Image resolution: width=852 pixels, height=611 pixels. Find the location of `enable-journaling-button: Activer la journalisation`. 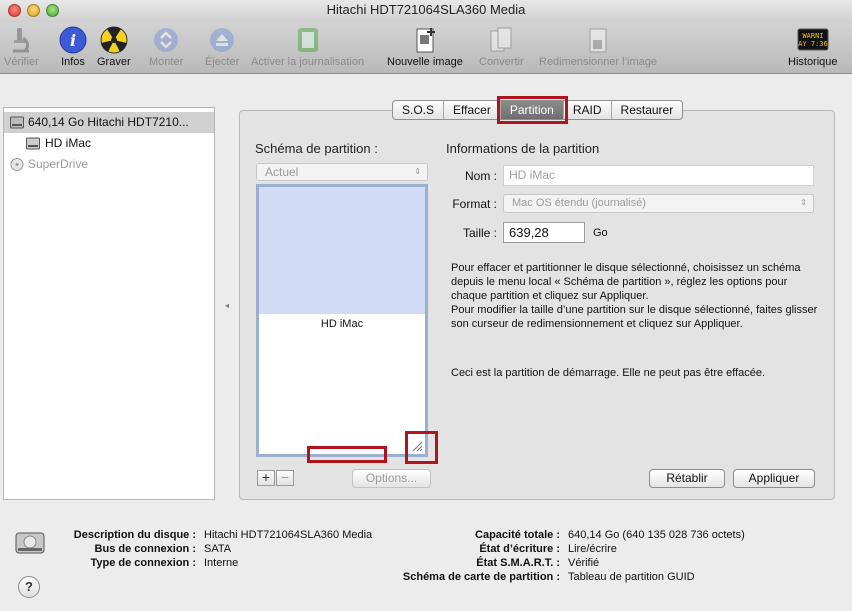

enable-journaling-button: Activer la journalisation is located at coordinates (307, 47).